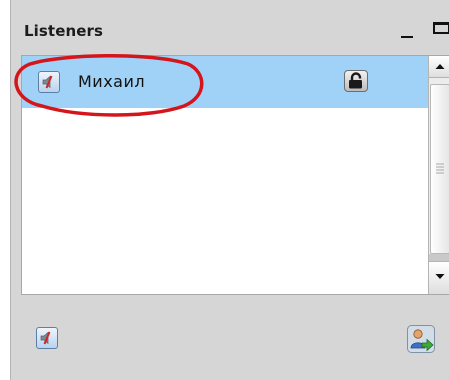 This screenshot has height=380, width=449. I want to click on mute-all-button, so click(47, 338).